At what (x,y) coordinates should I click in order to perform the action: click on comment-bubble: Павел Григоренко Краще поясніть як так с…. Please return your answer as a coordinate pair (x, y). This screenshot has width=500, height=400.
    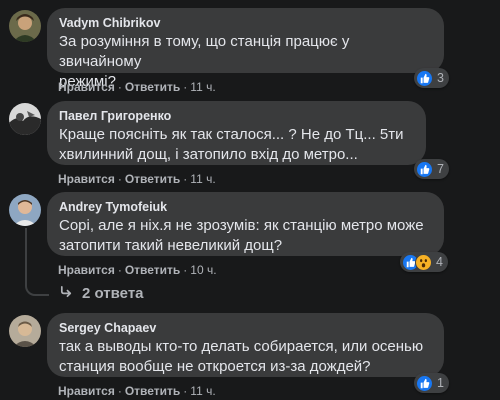
    Looking at the image, I should click on (236, 133).